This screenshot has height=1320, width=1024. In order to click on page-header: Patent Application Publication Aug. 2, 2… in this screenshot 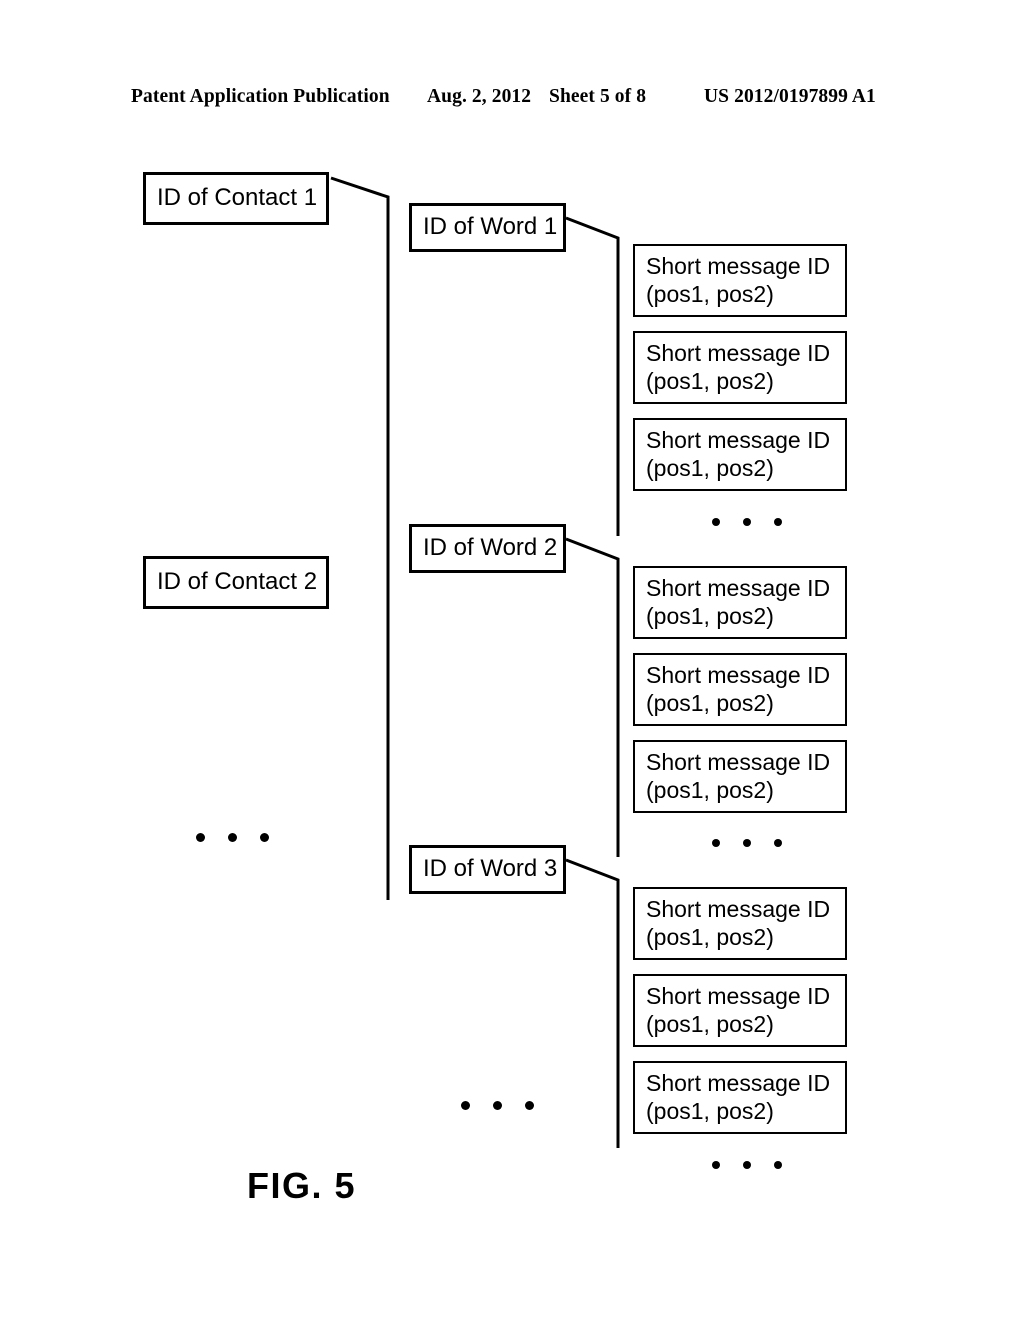, I will do `click(512, 101)`.